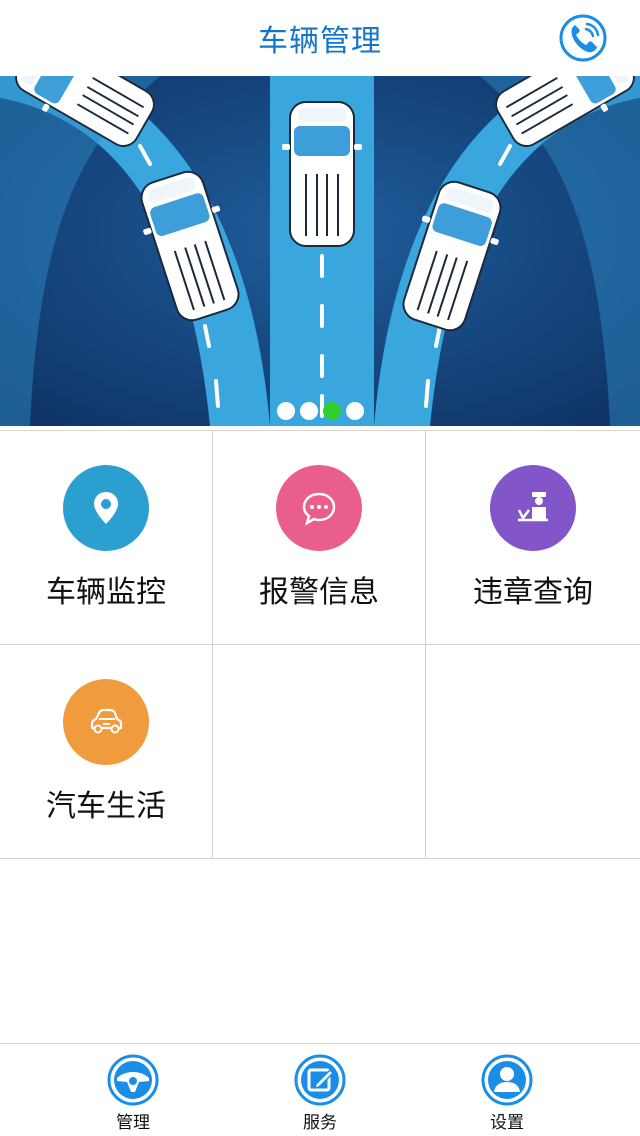 This screenshot has width=640, height=1136. What do you see at coordinates (320, 41) in the screenshot?
I see `page-title: 车辆管理` at bounding box center [320, 41].